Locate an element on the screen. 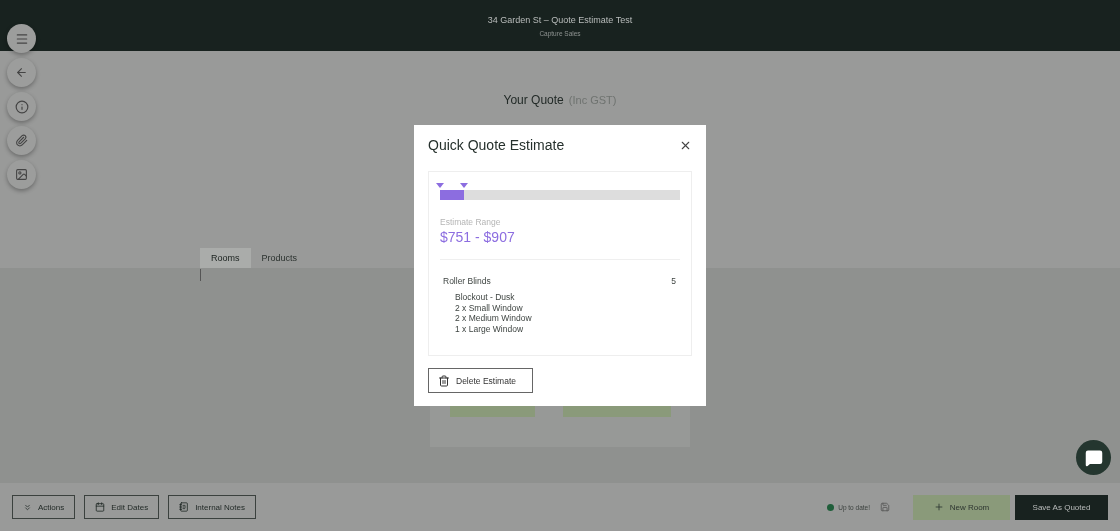 Image resolution: width=1120 pixels, height=531 pixels. product-detail: 2 x Small Window is located at coordinates (489, 307).